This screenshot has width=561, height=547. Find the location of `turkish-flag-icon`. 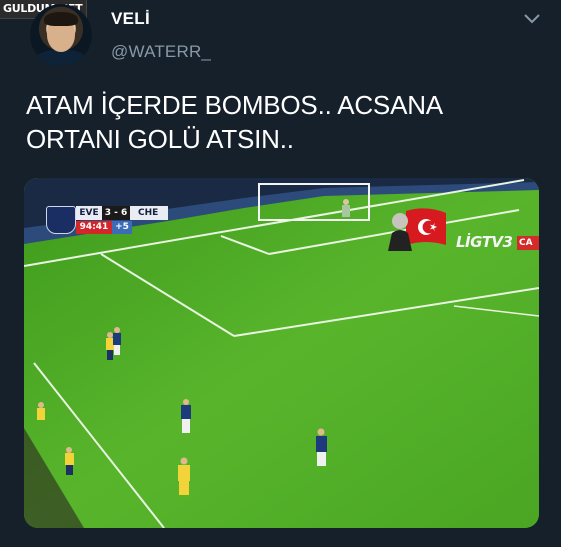

turkish-flag-icon is located at coordinates (417, 229).